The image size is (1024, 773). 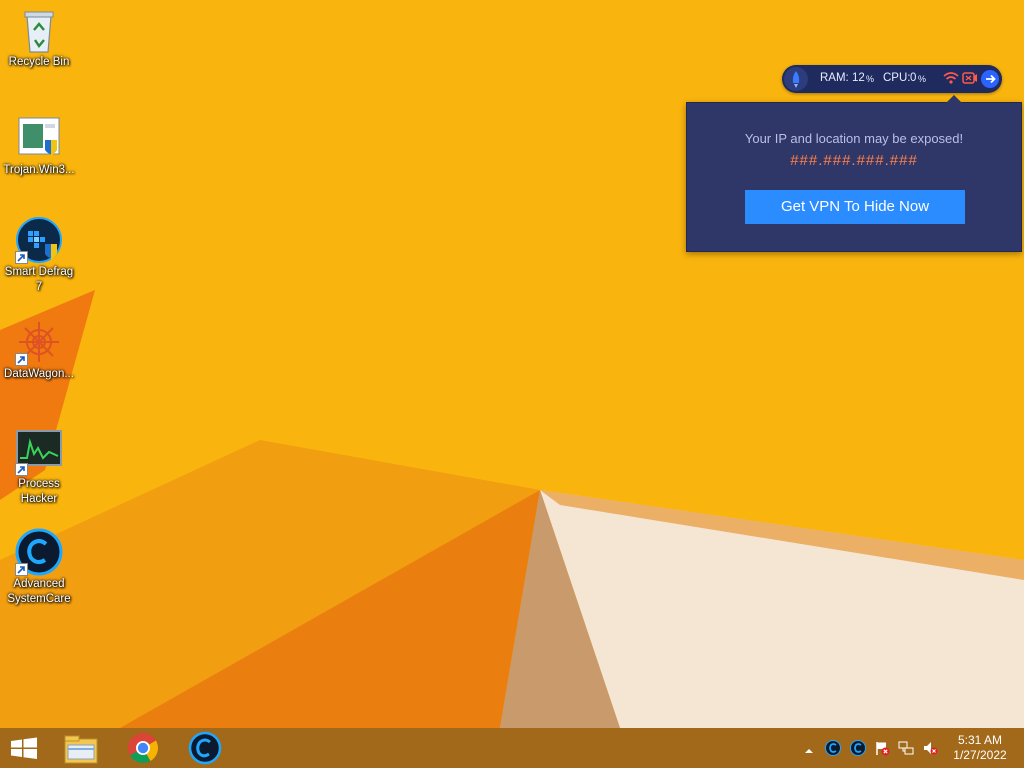 What do you see at coordinates (922, 79) in the screenshot?
I see `cpu-percent: %` at bounding box center [922, 79].